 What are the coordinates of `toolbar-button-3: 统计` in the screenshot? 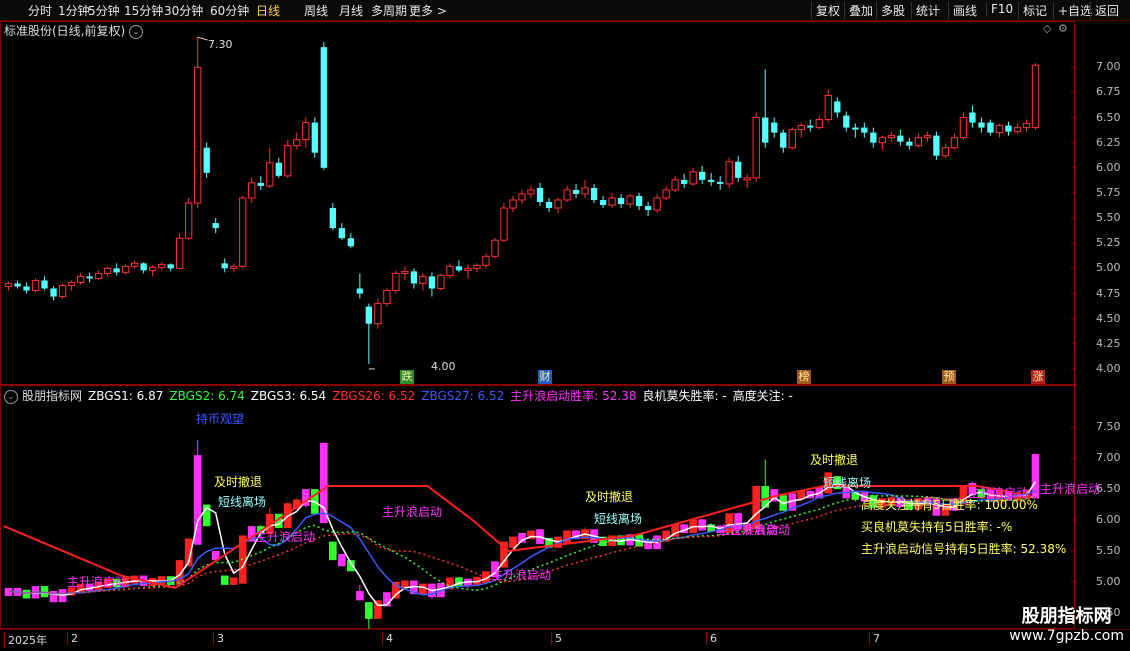 It's located at (925, 10).